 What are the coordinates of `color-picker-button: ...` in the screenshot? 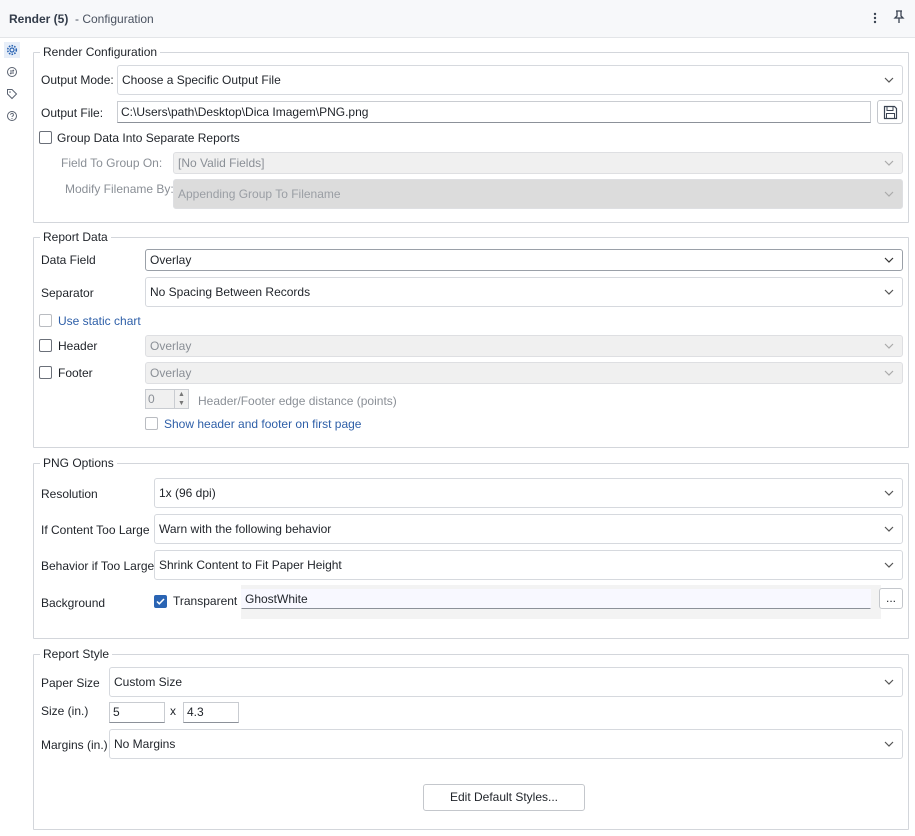 It's located at (891, 598).